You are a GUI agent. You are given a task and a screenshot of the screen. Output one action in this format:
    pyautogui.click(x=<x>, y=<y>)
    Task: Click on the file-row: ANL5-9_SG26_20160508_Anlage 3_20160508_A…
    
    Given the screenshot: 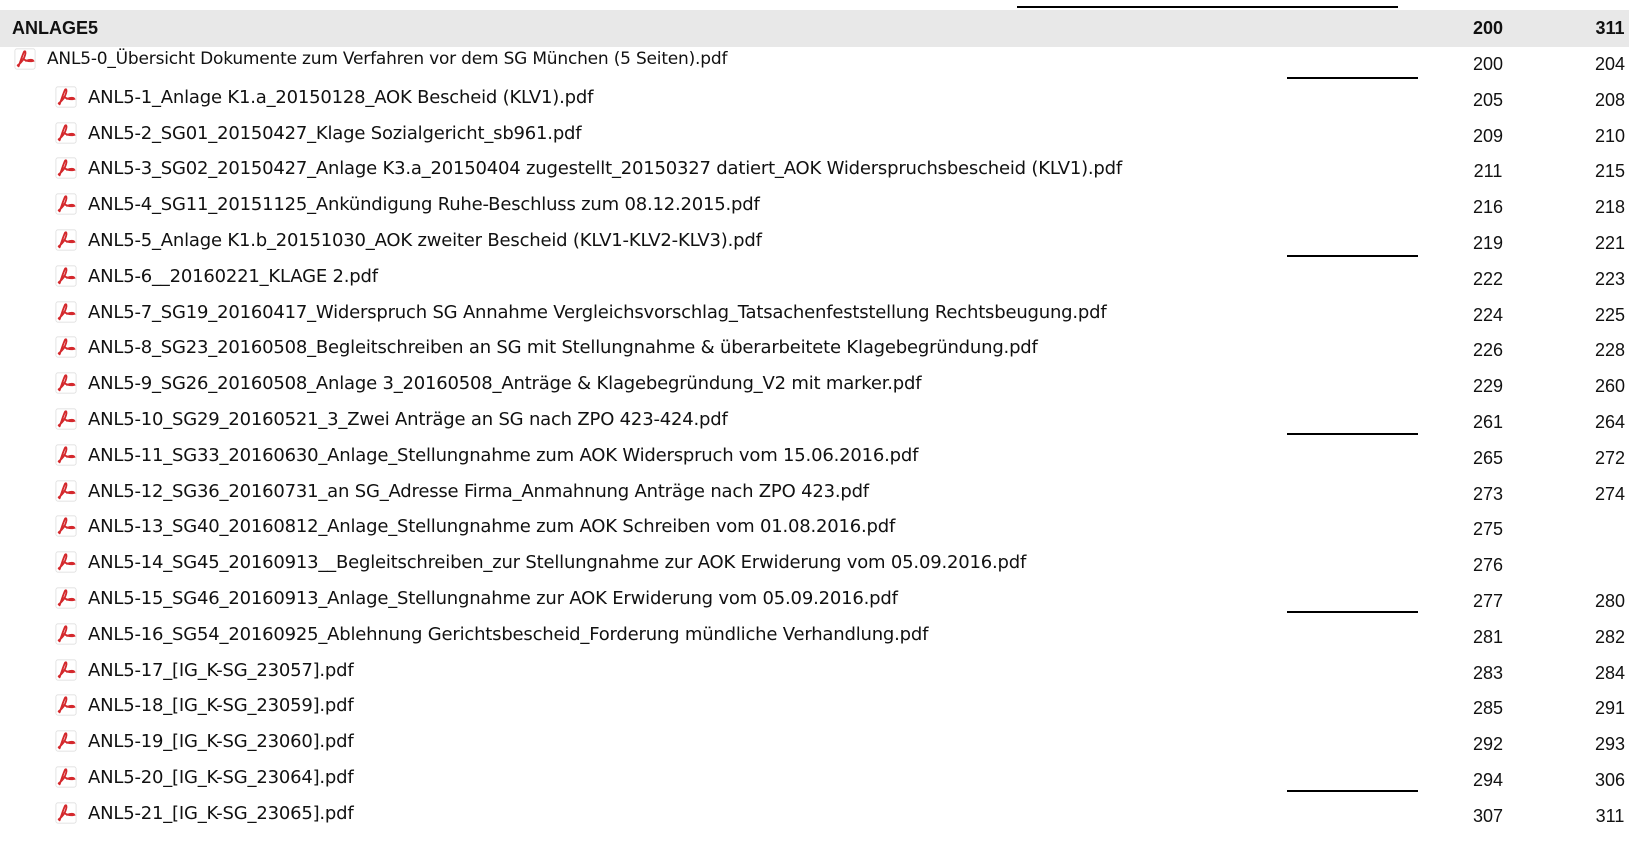 What is the action you would take?
    pyautogui.click(x=814, y=385)
    